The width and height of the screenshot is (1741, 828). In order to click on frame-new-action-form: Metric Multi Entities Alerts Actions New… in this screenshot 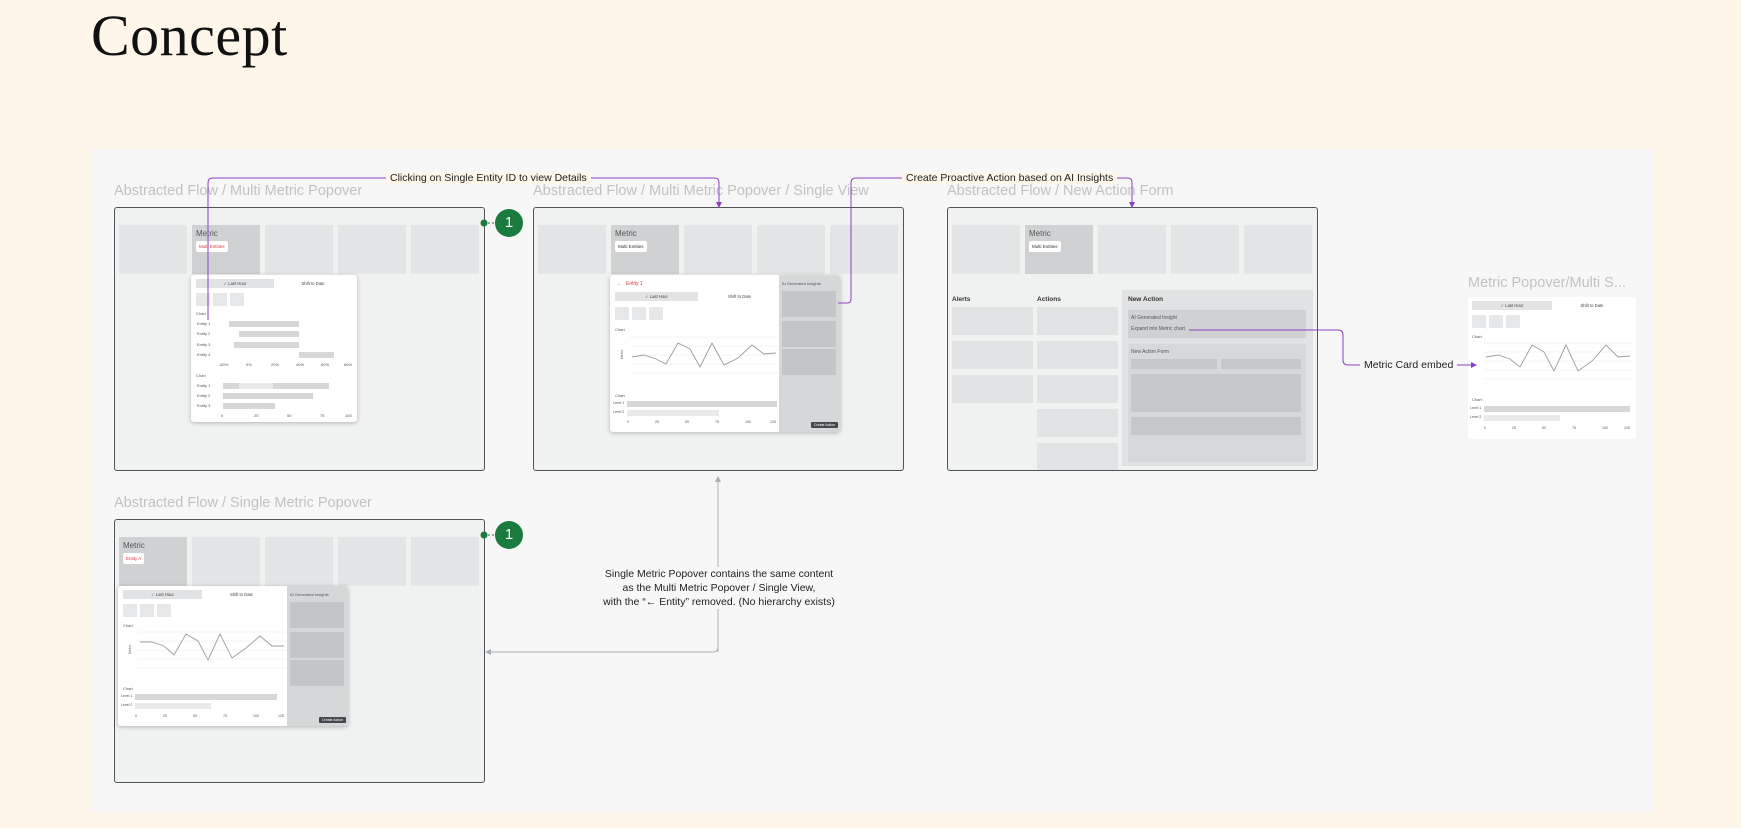, I will do `click(1132, 339)`.